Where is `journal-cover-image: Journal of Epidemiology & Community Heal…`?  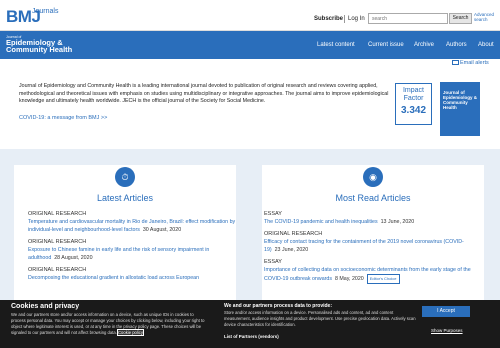
journal-cover-image: Journal of Epidemiology & Community Heal… is located at coordinates (460, 109).